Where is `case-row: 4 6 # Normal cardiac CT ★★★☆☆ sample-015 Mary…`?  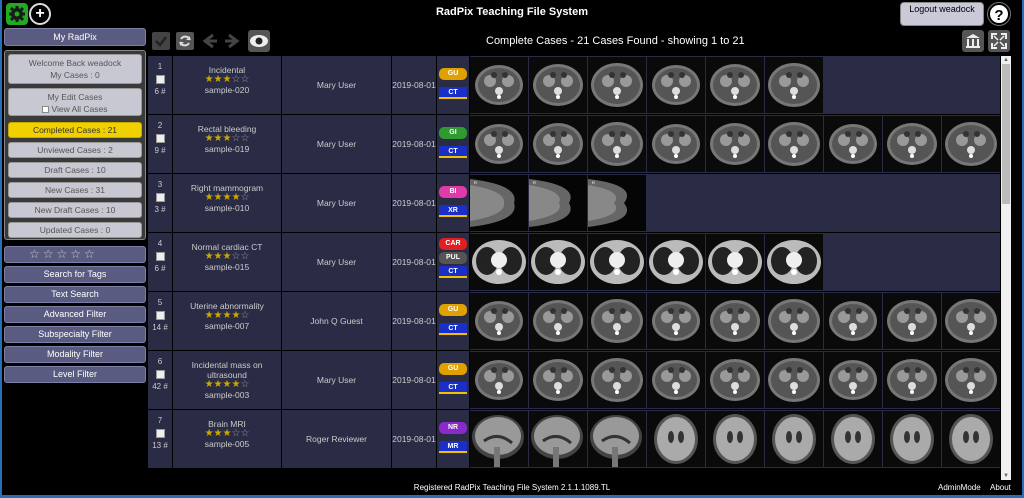
case-row: 4 6 # Normal cardiac CT ★★★☆☆ sample-015 Mary… is located at coordinates (574, 262).